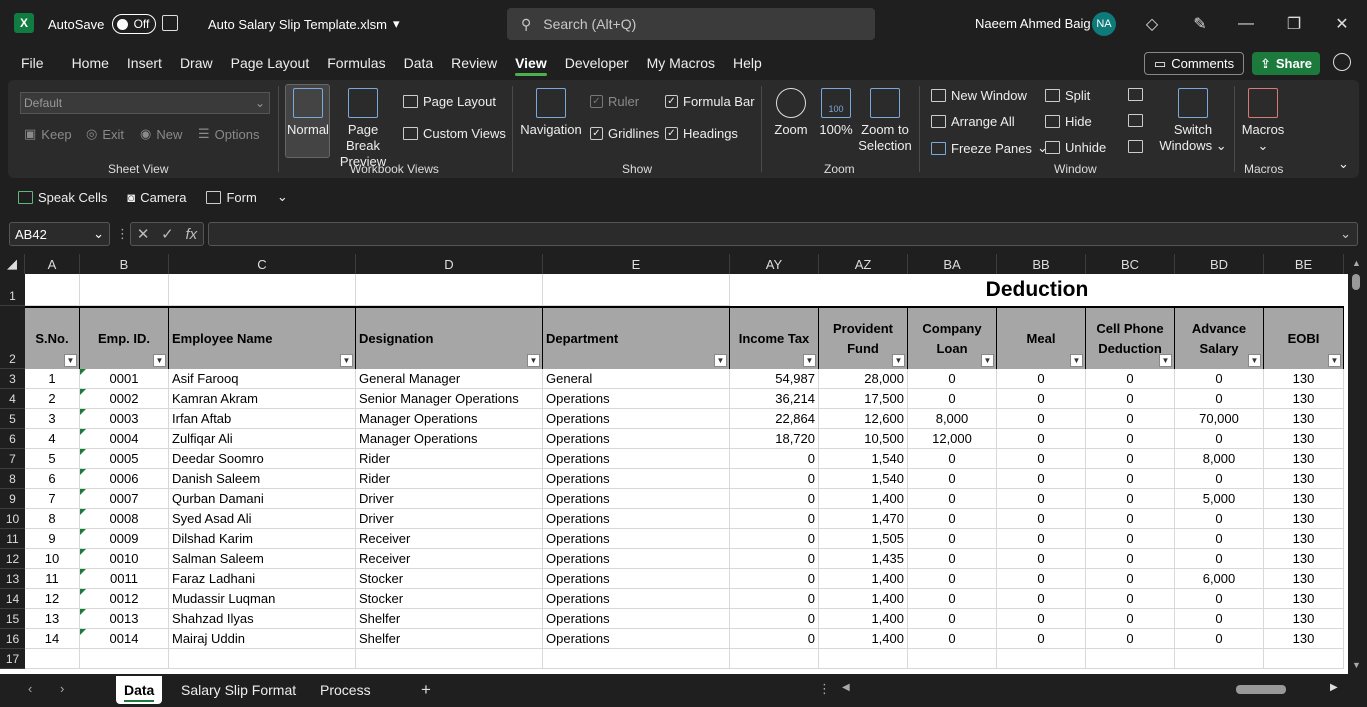 This screenshot has width=1367, height=707. Describe the element at coordinates (52, 399) in the screenshot. I see `table-cell: 2` at that location.